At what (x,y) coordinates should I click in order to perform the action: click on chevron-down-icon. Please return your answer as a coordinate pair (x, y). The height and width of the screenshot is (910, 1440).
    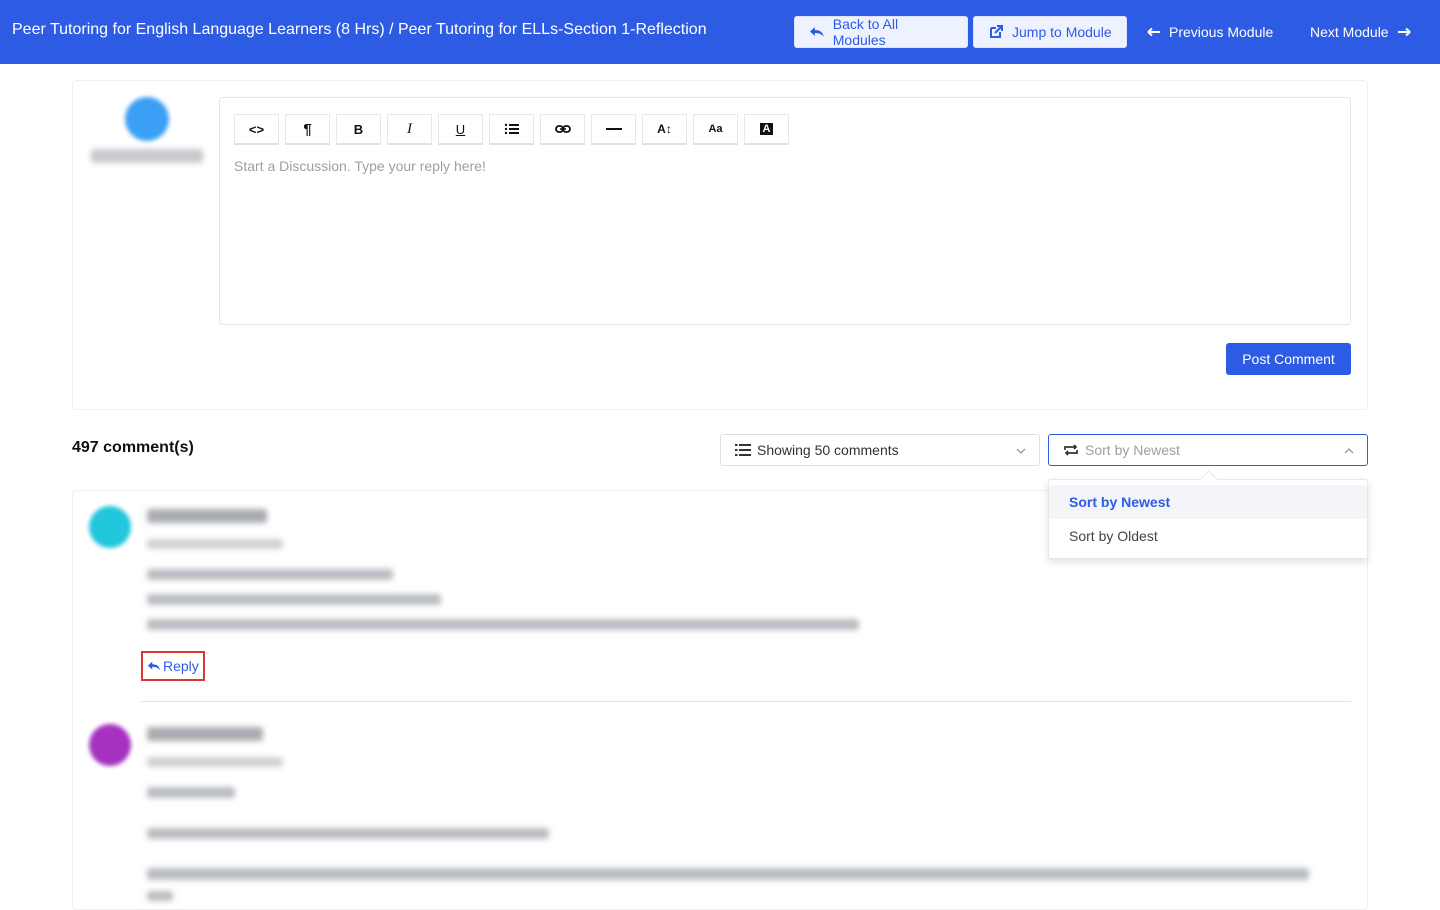
    Looking at the image, I should click on (1021, 451).